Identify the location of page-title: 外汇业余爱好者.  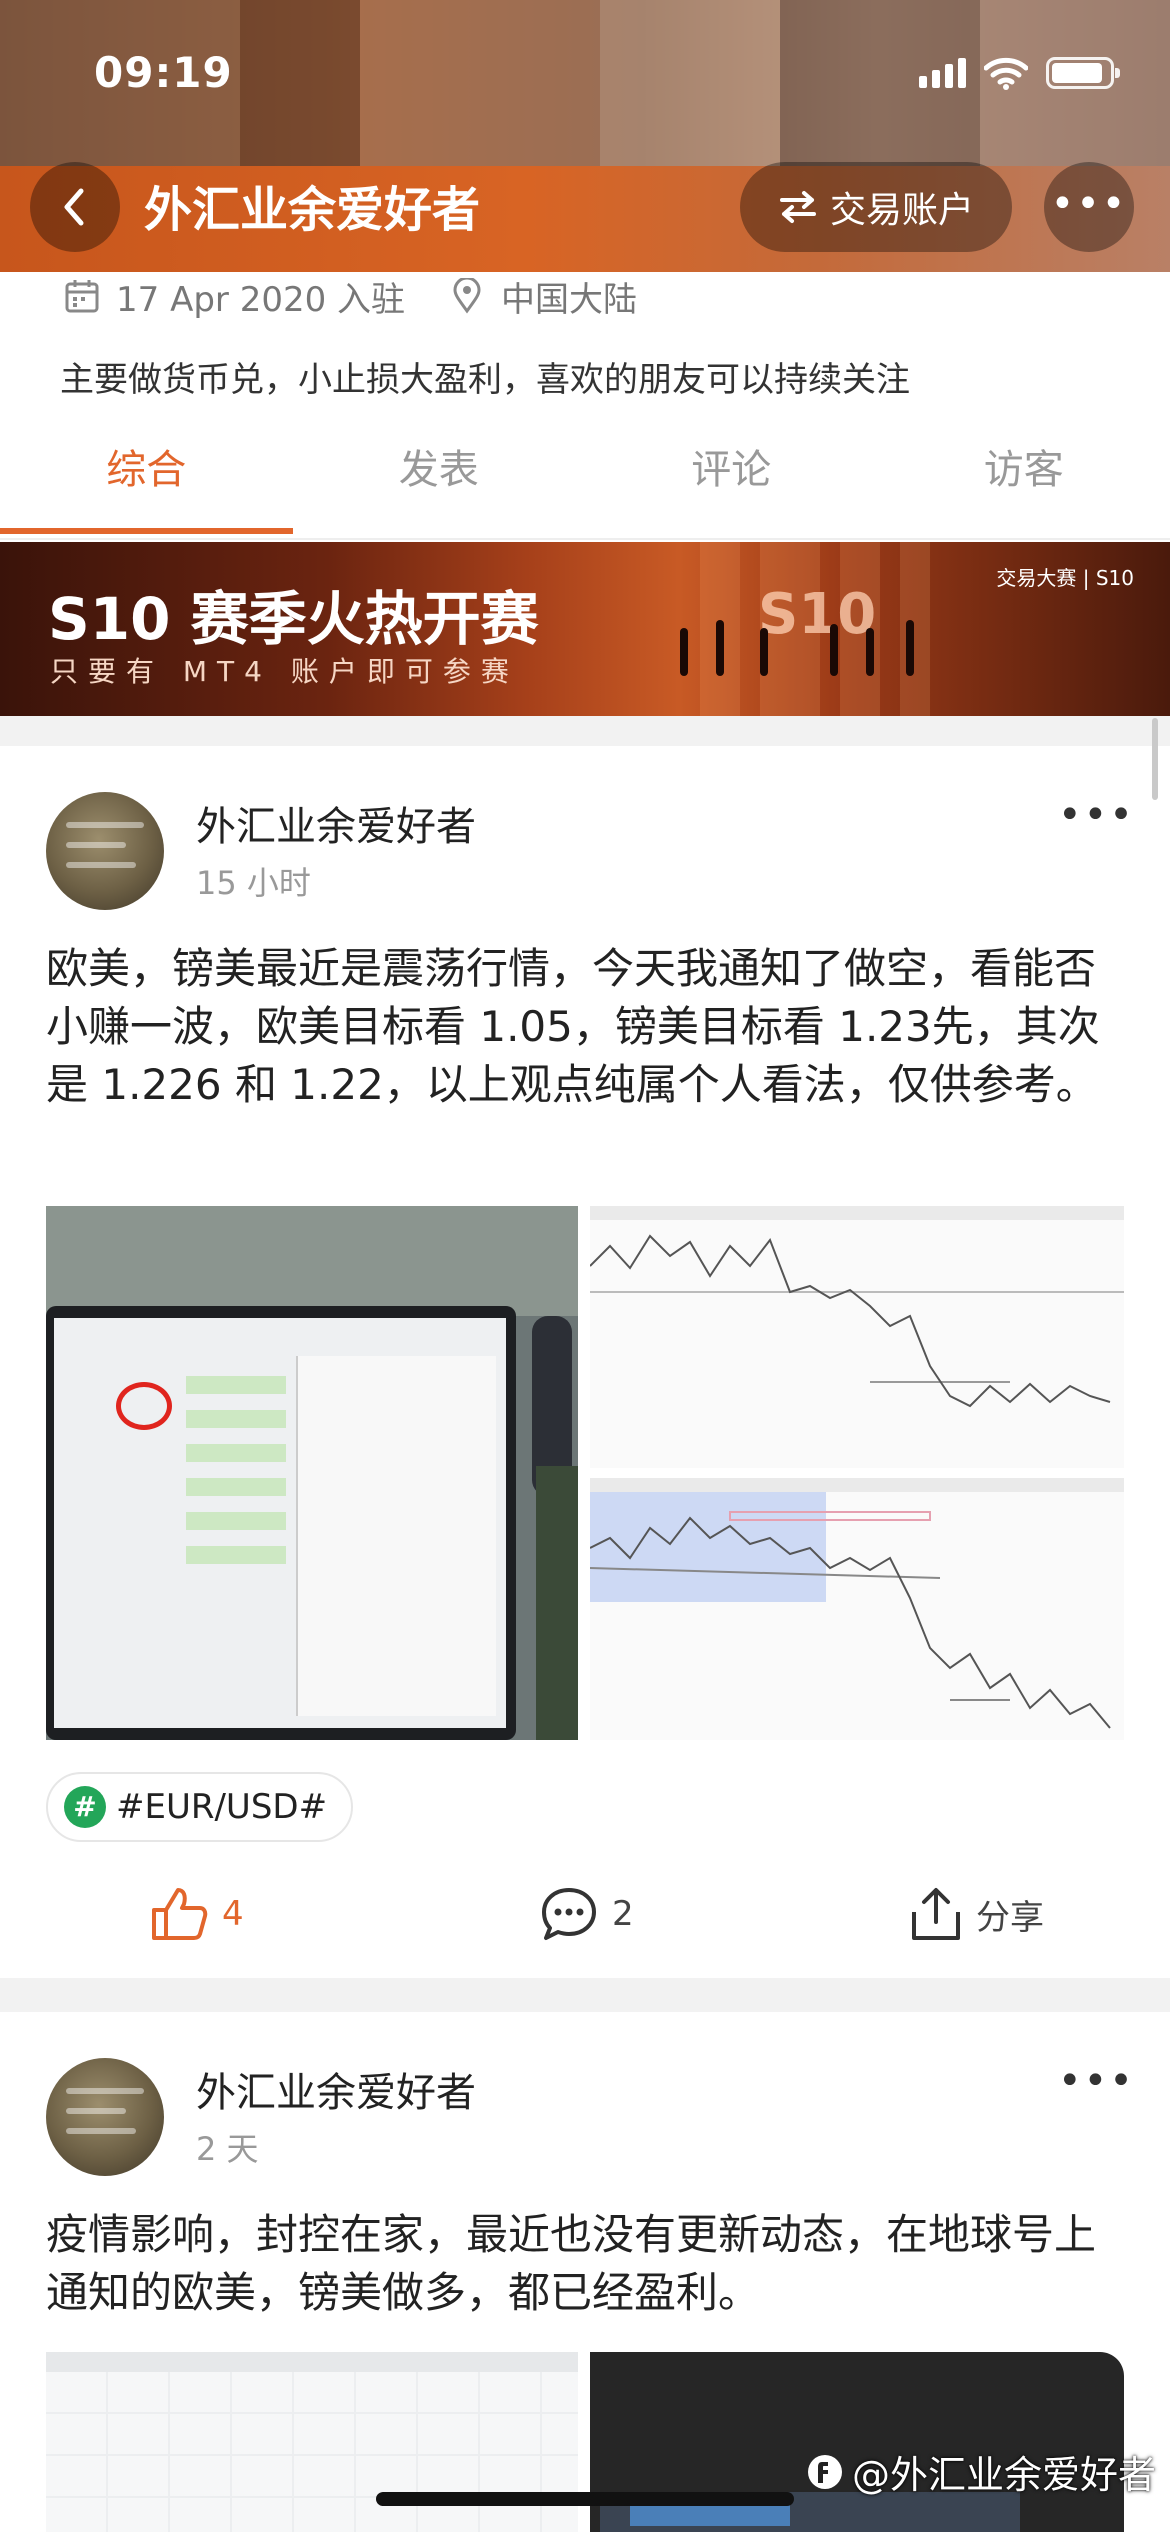
(312, 210).